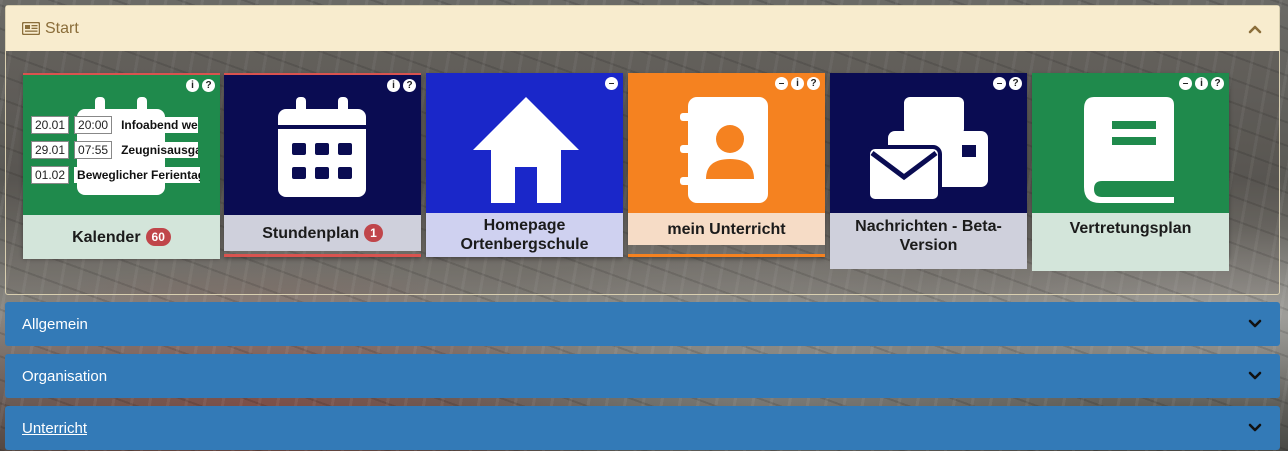 This screenshot has height=451, width=1288. I want to click on tile-homepage-label-area: Homepage Ortenbergschule, so click(524, 235).